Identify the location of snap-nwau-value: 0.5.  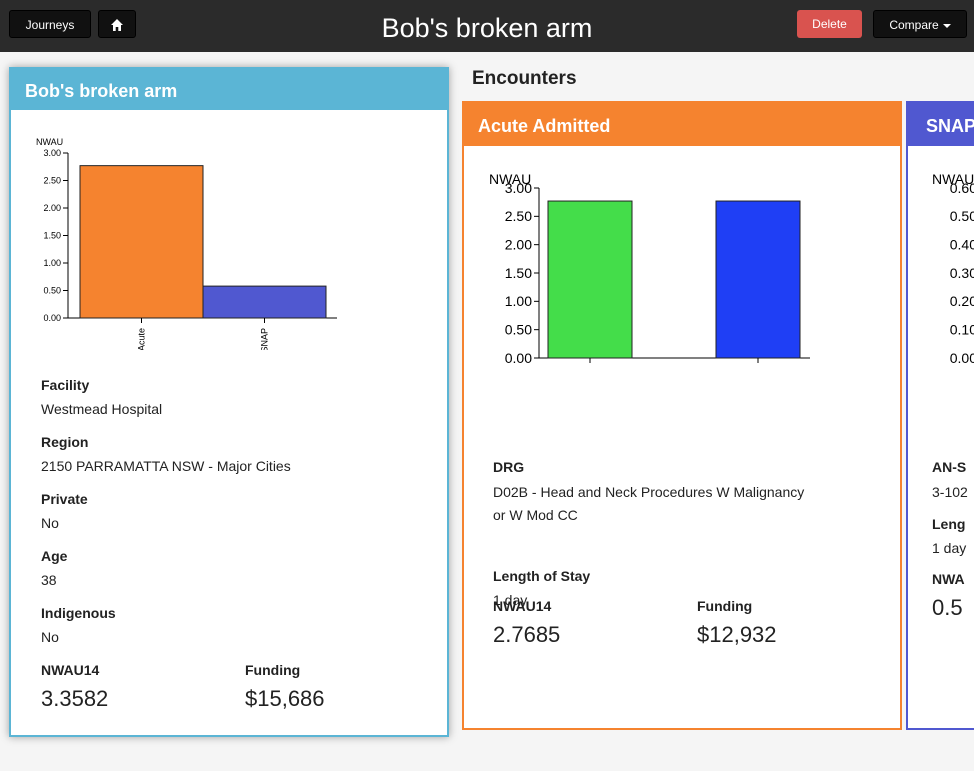
(947, 607).